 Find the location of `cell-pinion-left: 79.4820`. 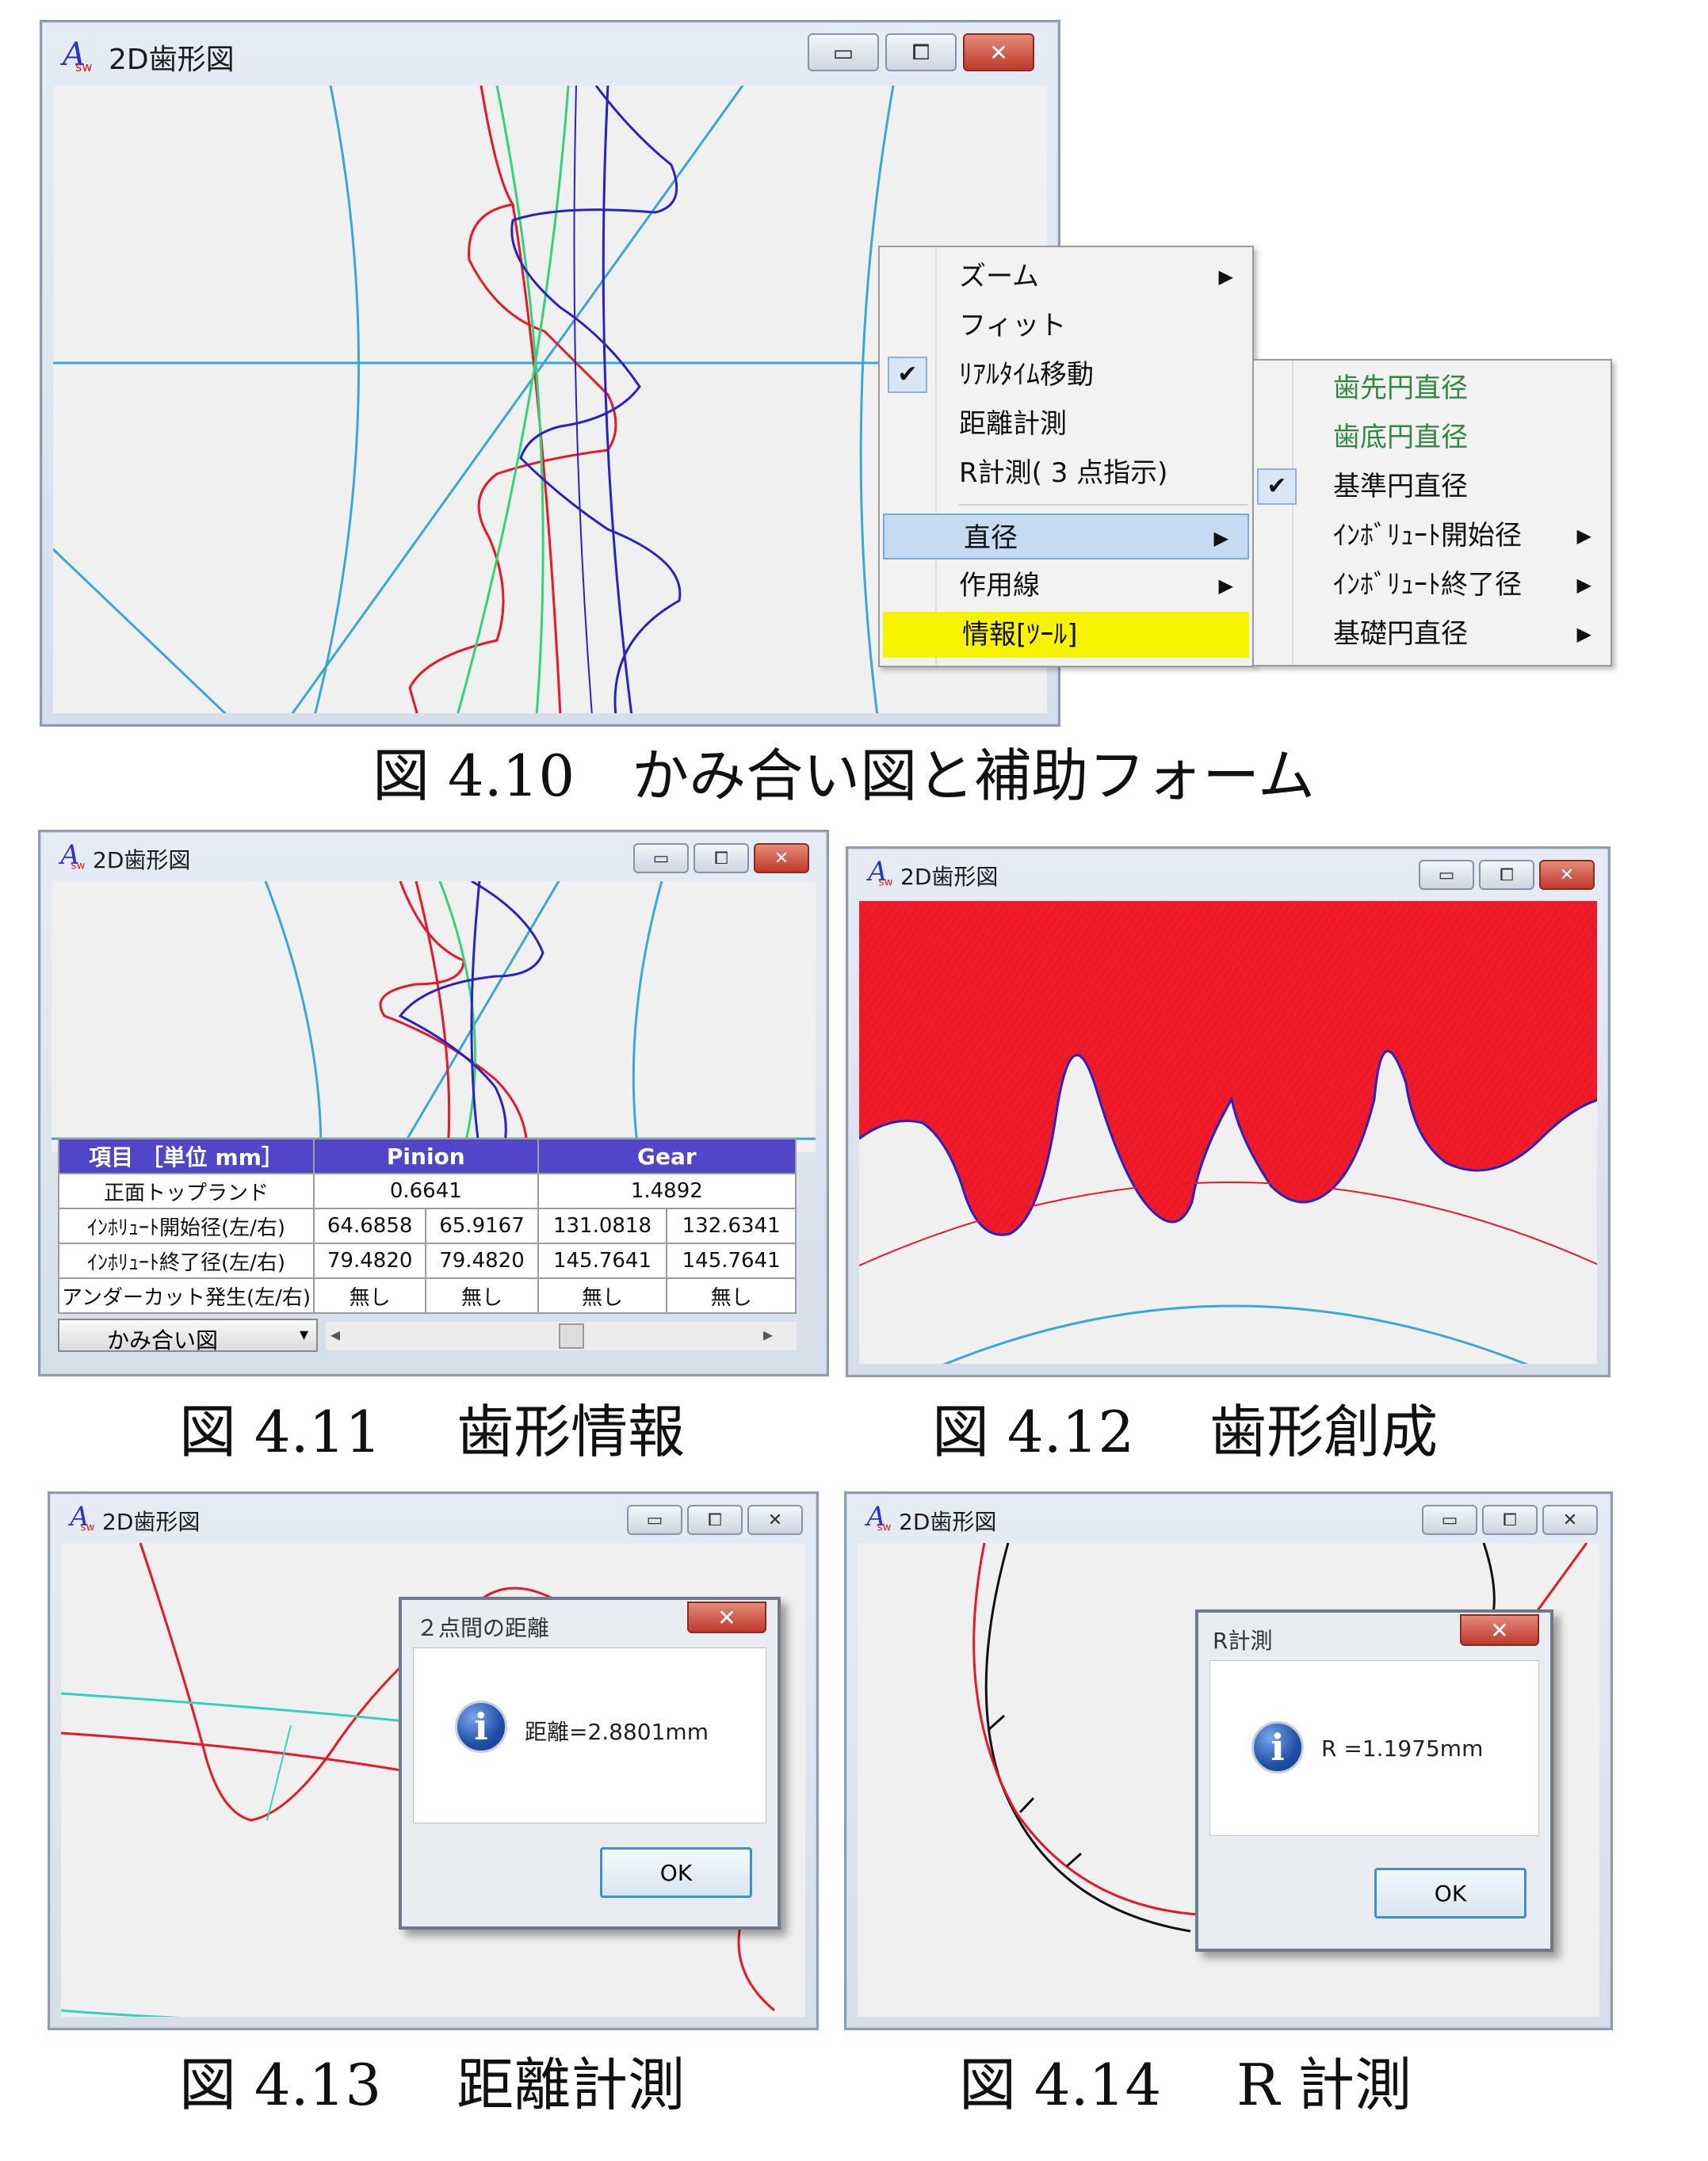

cell-pinion-left: 79.4820 is located at coordinates (369, 1261).